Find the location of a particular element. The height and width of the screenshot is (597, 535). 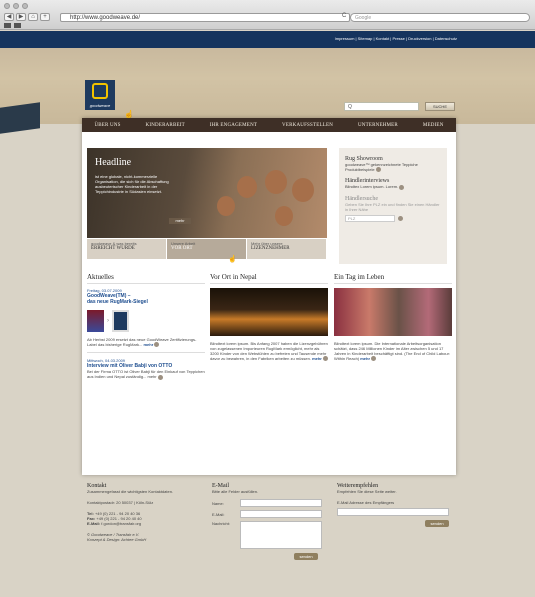

goodweave-logo: goodweave is located at coordinates (100, 95).